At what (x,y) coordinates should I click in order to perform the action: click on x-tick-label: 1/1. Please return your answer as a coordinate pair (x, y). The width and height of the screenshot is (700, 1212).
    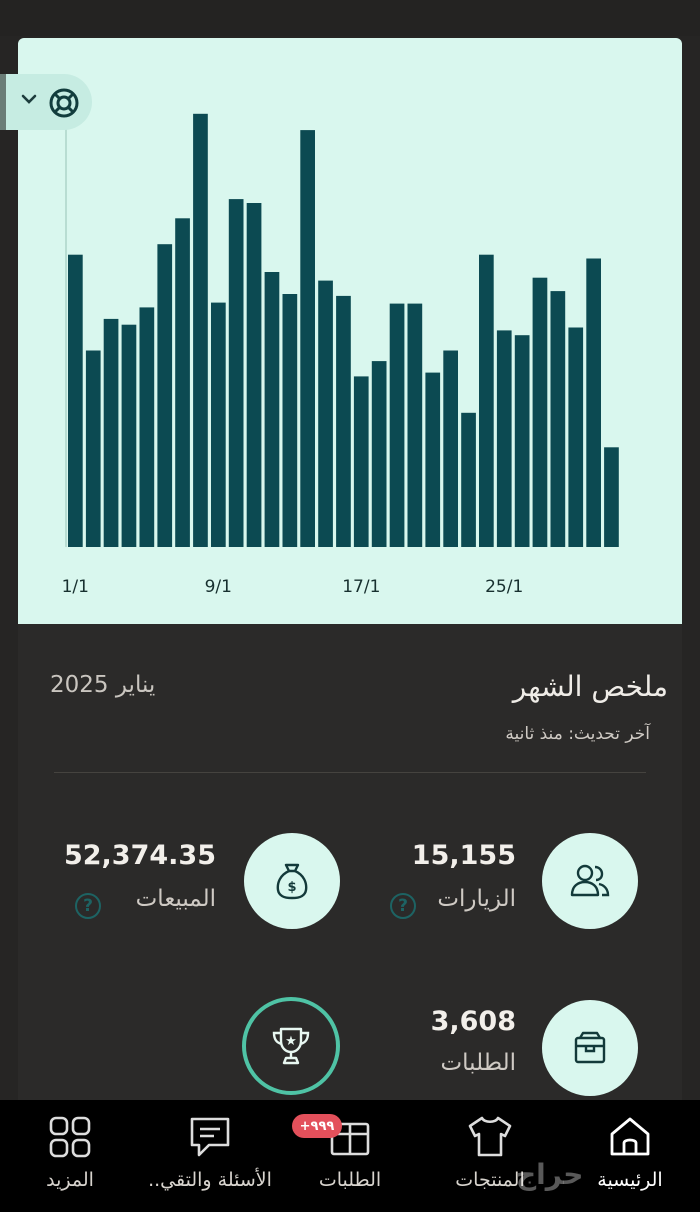
    Looking at the image, I should click on (75, 587).